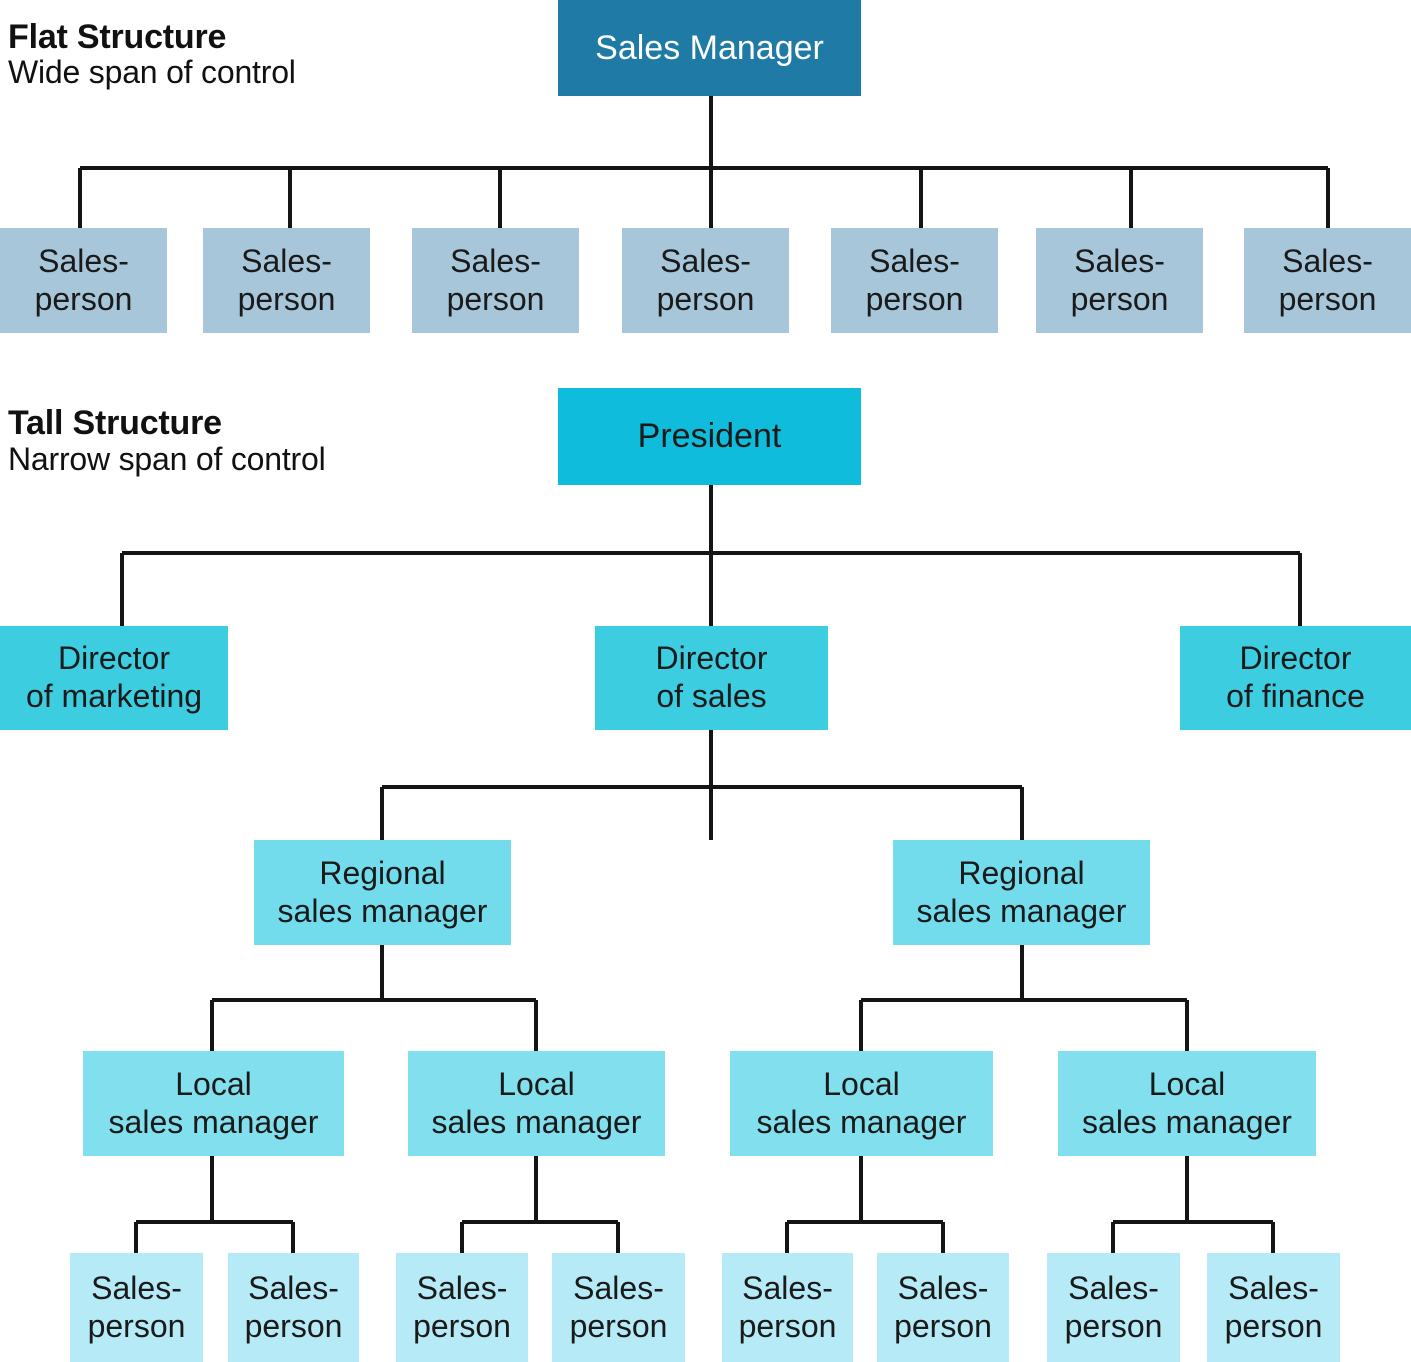 This screenshot has height=1362, width=1411. What do you see at coordinates (709, 436) in the screenshot?
I see `president-box: President` at bounding box center [709, 436].